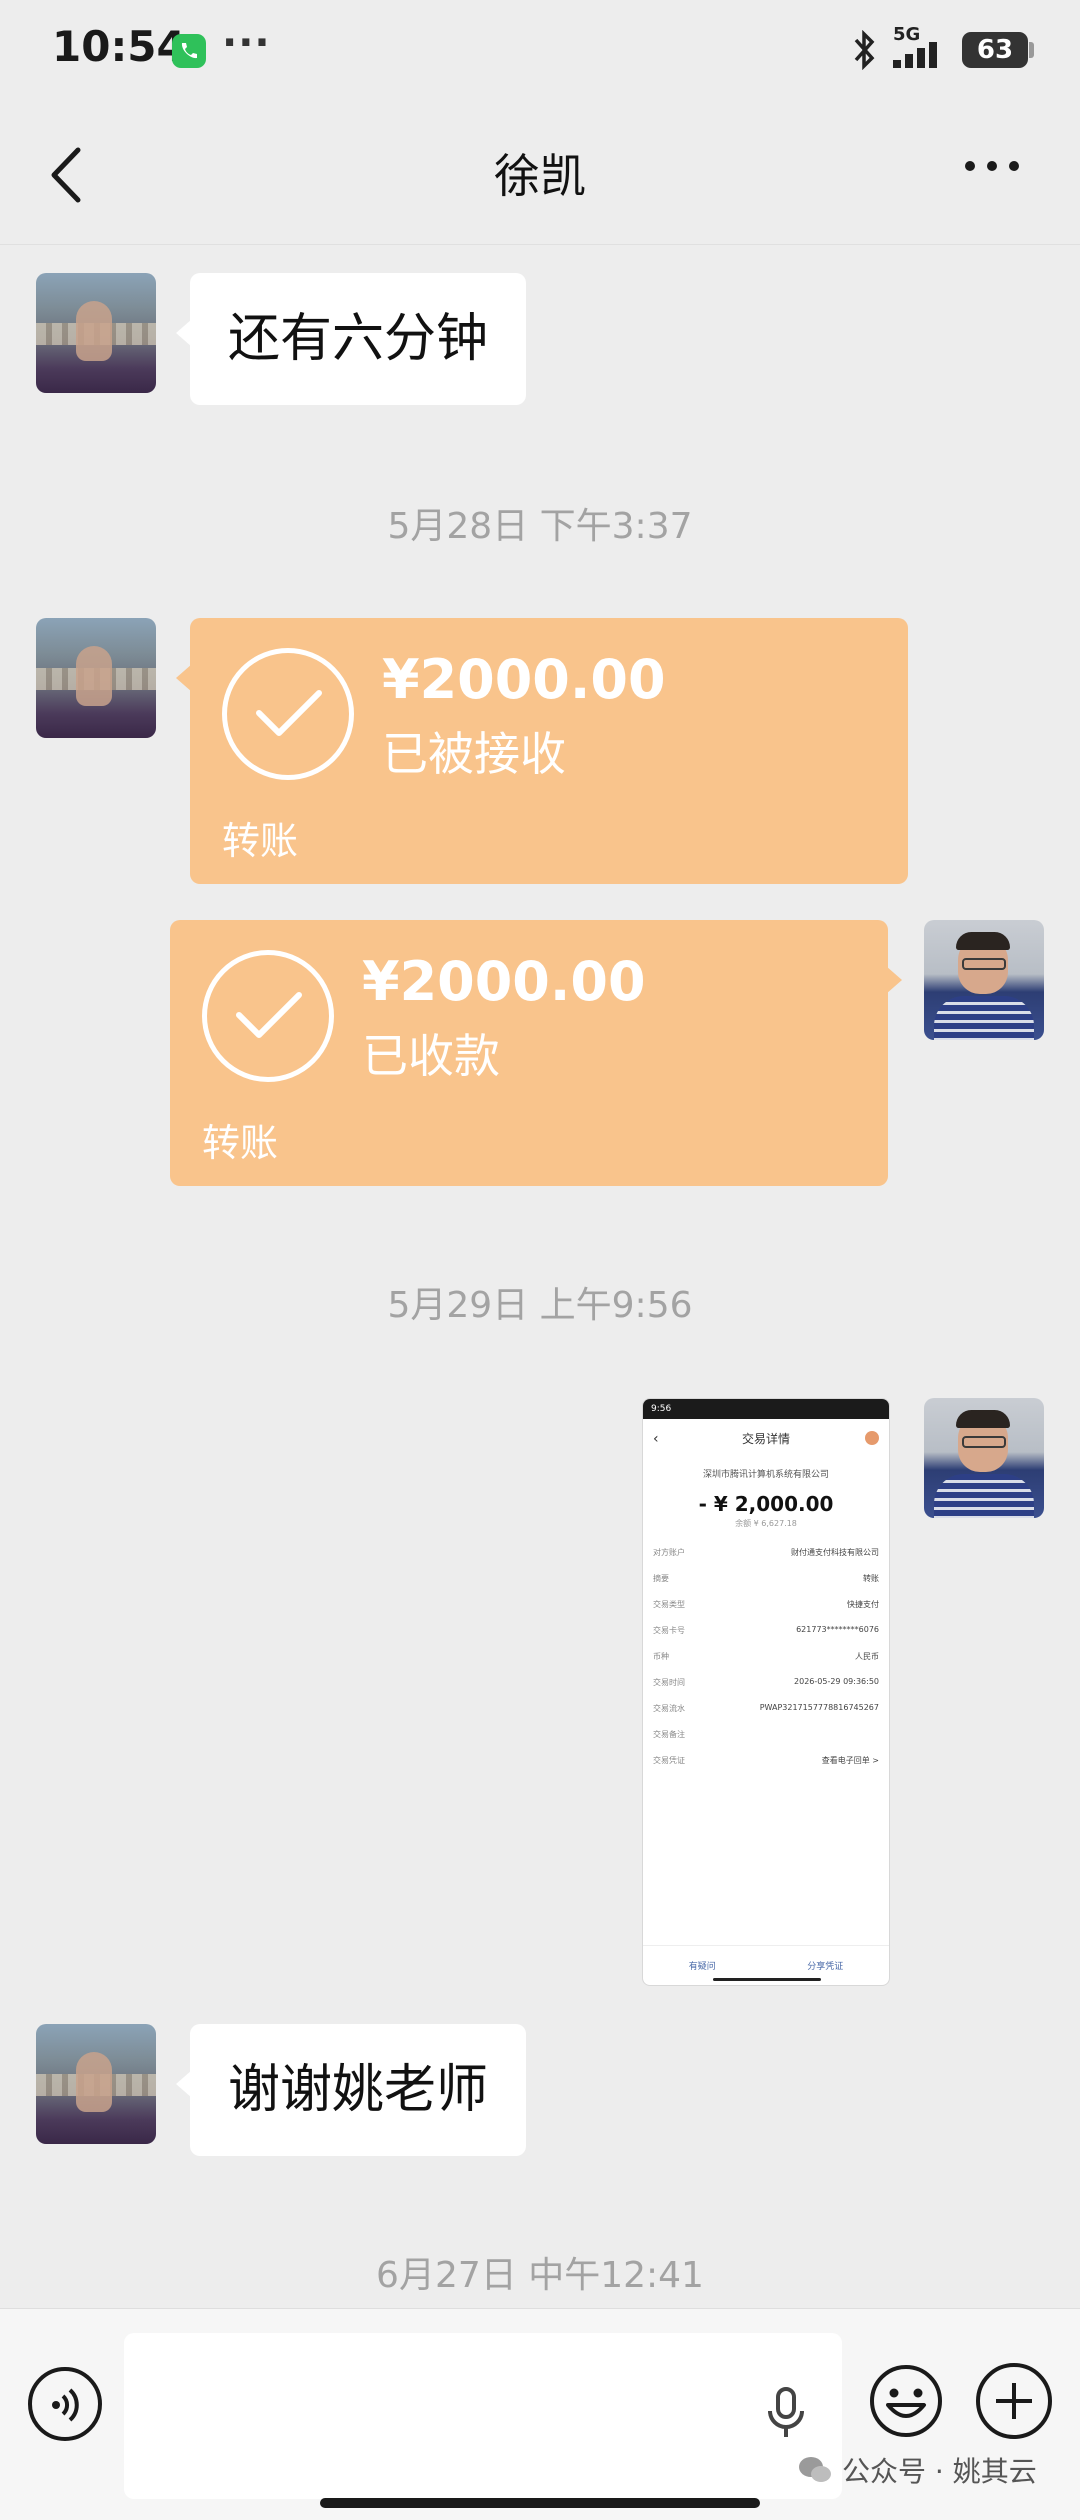 The height and width of the screenshot is (2520, 1080). I want to click on message-bubble: 还有六分钟, so click(351, 339).